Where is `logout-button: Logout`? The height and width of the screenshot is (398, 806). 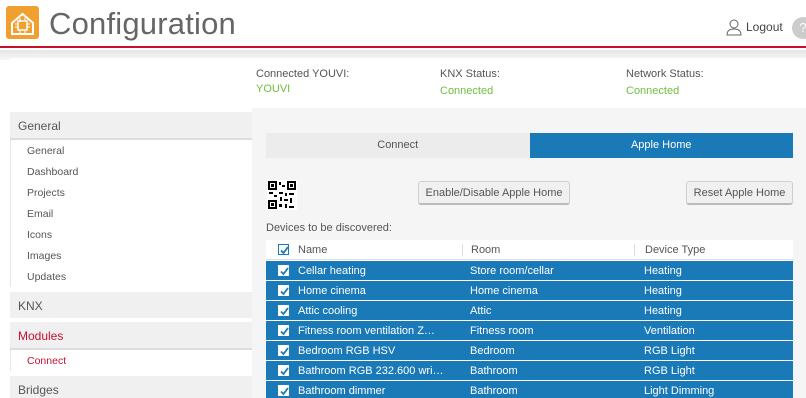 logout-button: Logout is located at coordinates (754, 27).